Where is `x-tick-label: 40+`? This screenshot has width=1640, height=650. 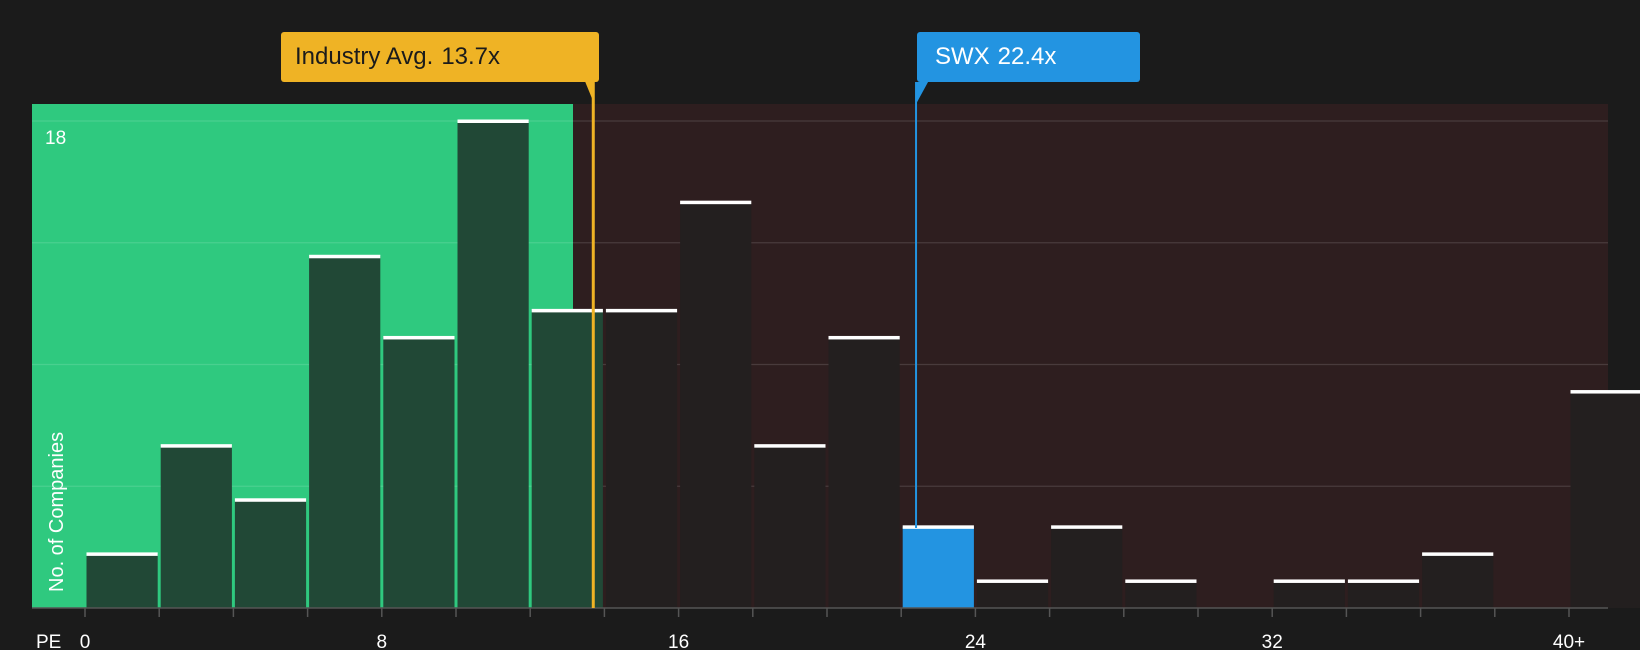 x-tick-label: 40+ is located at coordinates (1569, 641).